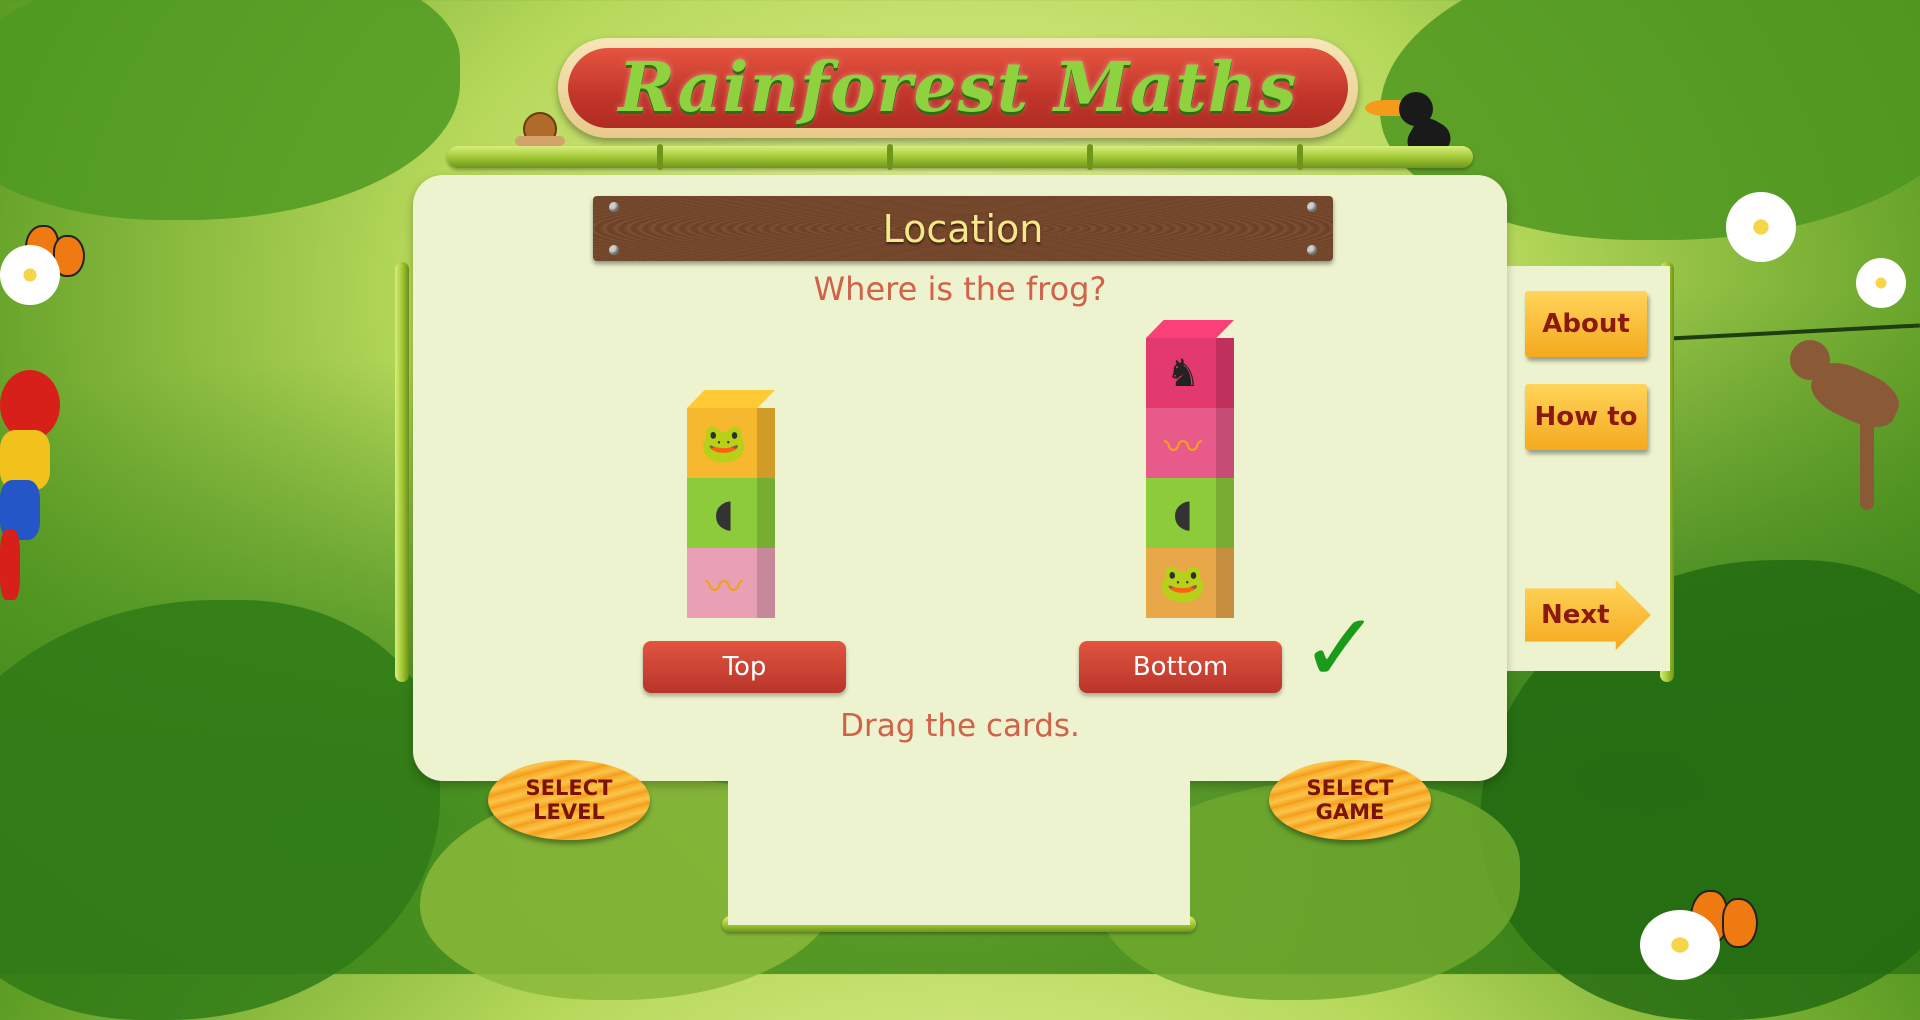 The image size is (1920, 1020). I want to click on answer-card-top: Top, so click(744, 667).